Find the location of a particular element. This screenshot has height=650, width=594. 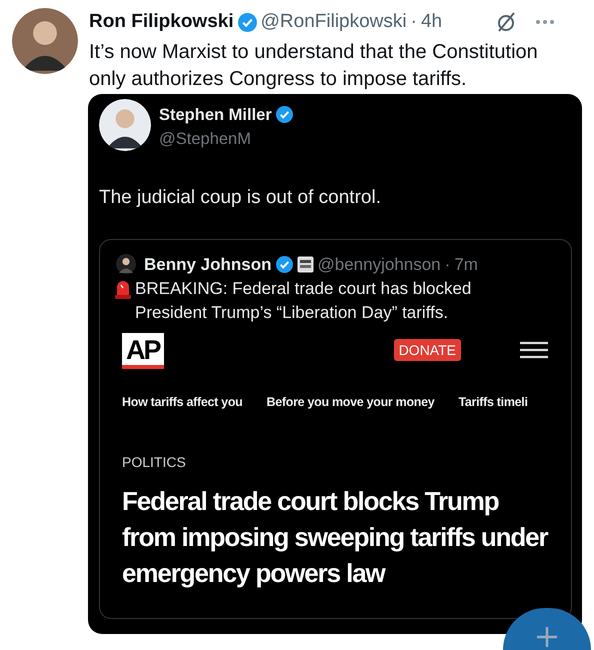

nav-link: Tariffs timeli is located at coordinates (493, 402).